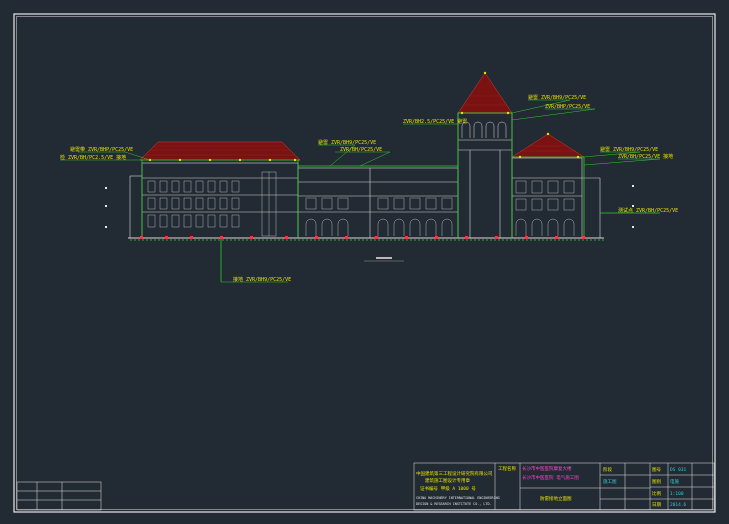  What do you see at coordinates (101, 149) in the screenshot?
I see `left-roof-note-1: 避雷带 ZVR/BHP/PC25/VE` at bounding box center [101, 149].